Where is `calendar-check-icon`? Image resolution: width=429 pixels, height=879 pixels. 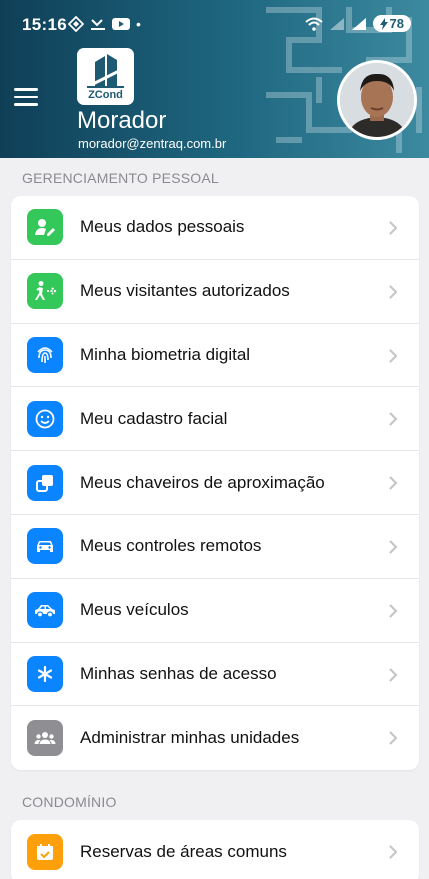
calendar-check-icon is located at coordinates (45, 851).